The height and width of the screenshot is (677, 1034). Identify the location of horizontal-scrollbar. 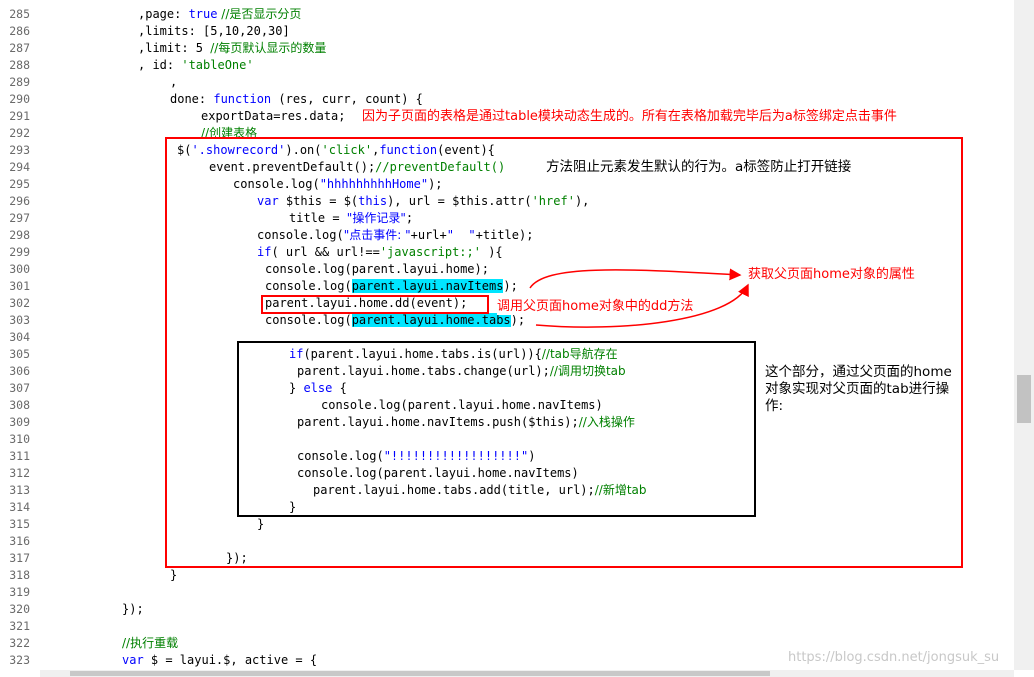
(527, 673).